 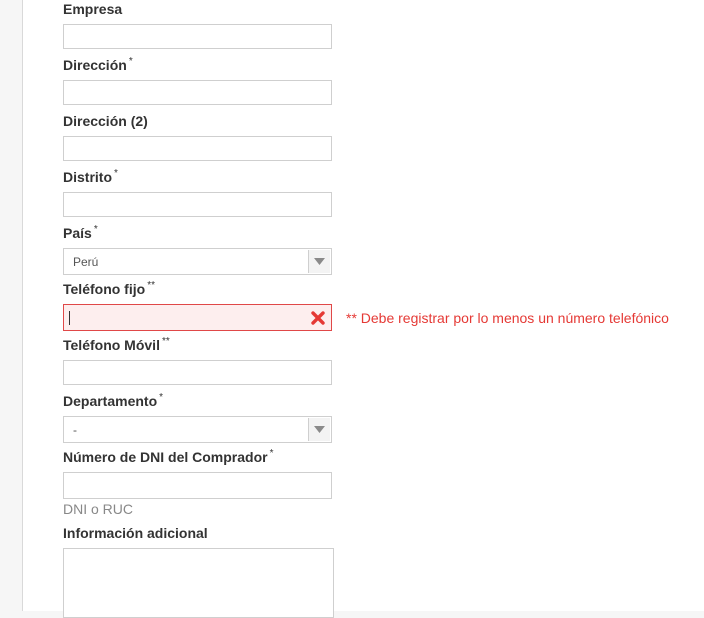 I want to click on pais-label: País *, so click(x=80, y=232).